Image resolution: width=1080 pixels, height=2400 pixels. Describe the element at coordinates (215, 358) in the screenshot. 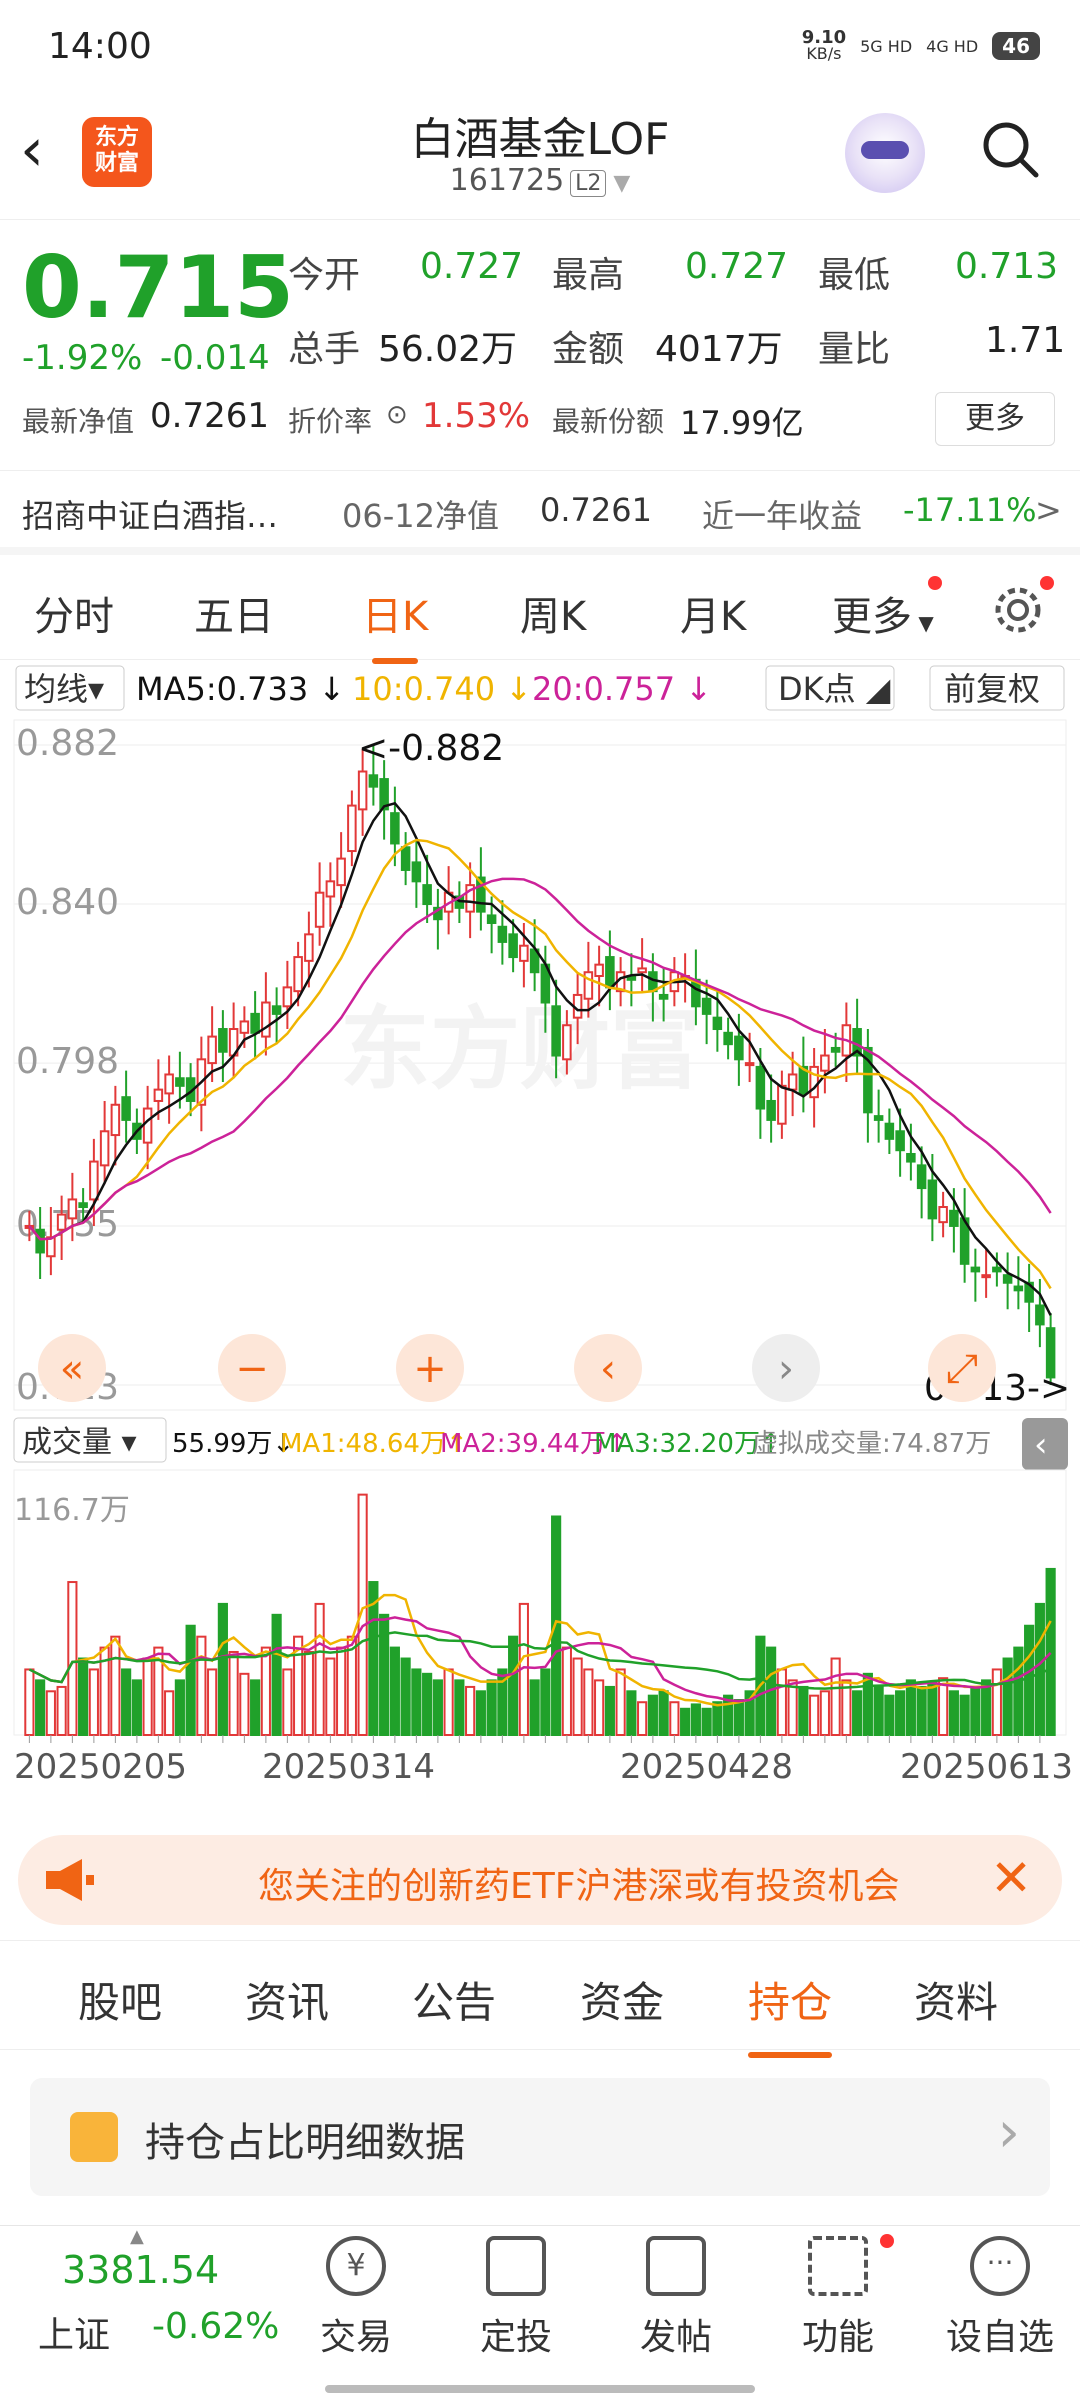

I see `change-value: -0.014` at that location.